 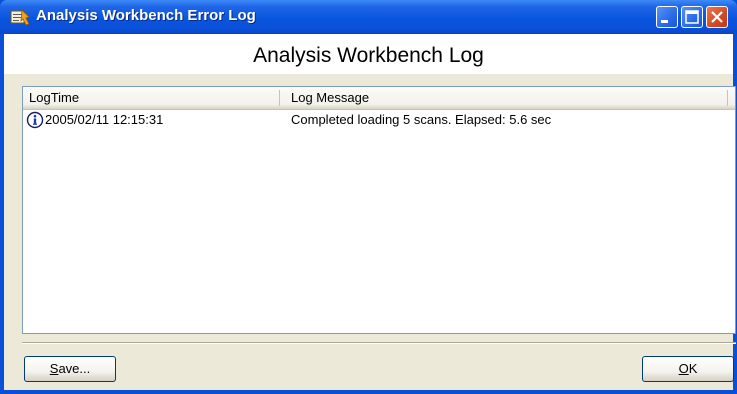 I want to click on column-header-row: LogTime Log Message, so click(x=379, y=98).